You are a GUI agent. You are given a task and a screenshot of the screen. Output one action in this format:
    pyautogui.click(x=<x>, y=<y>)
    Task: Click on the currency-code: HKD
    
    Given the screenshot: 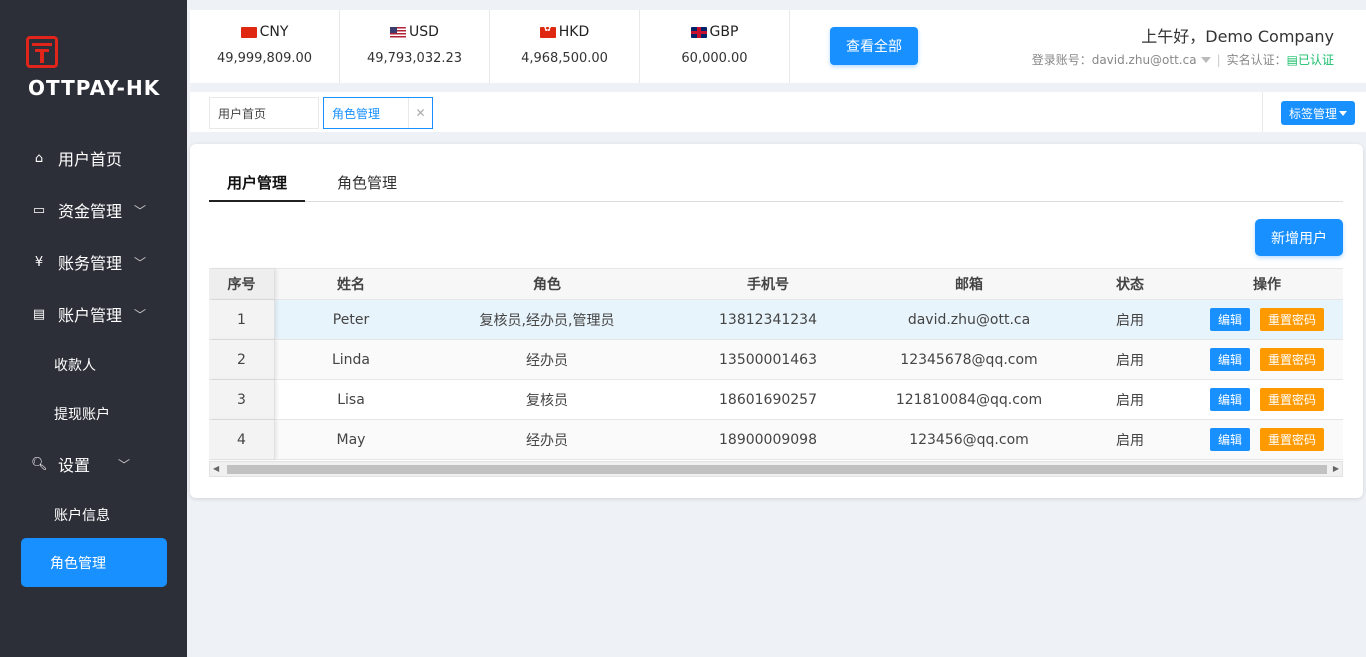 What is the action you would take?
    pyautogui.click(x=574, y=32)
    